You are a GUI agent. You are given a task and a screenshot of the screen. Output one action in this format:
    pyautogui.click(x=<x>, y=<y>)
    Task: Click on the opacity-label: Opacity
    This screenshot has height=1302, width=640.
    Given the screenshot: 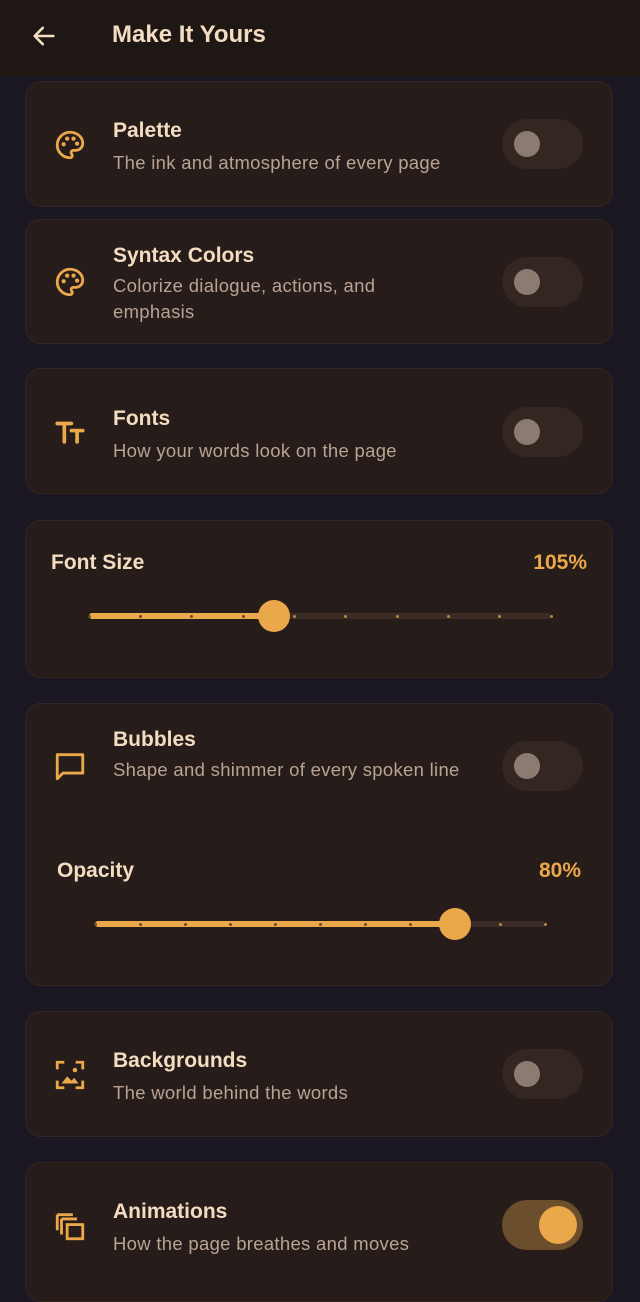 What is the action you would take?
    pyautogui.click(x=96, y=870)
    